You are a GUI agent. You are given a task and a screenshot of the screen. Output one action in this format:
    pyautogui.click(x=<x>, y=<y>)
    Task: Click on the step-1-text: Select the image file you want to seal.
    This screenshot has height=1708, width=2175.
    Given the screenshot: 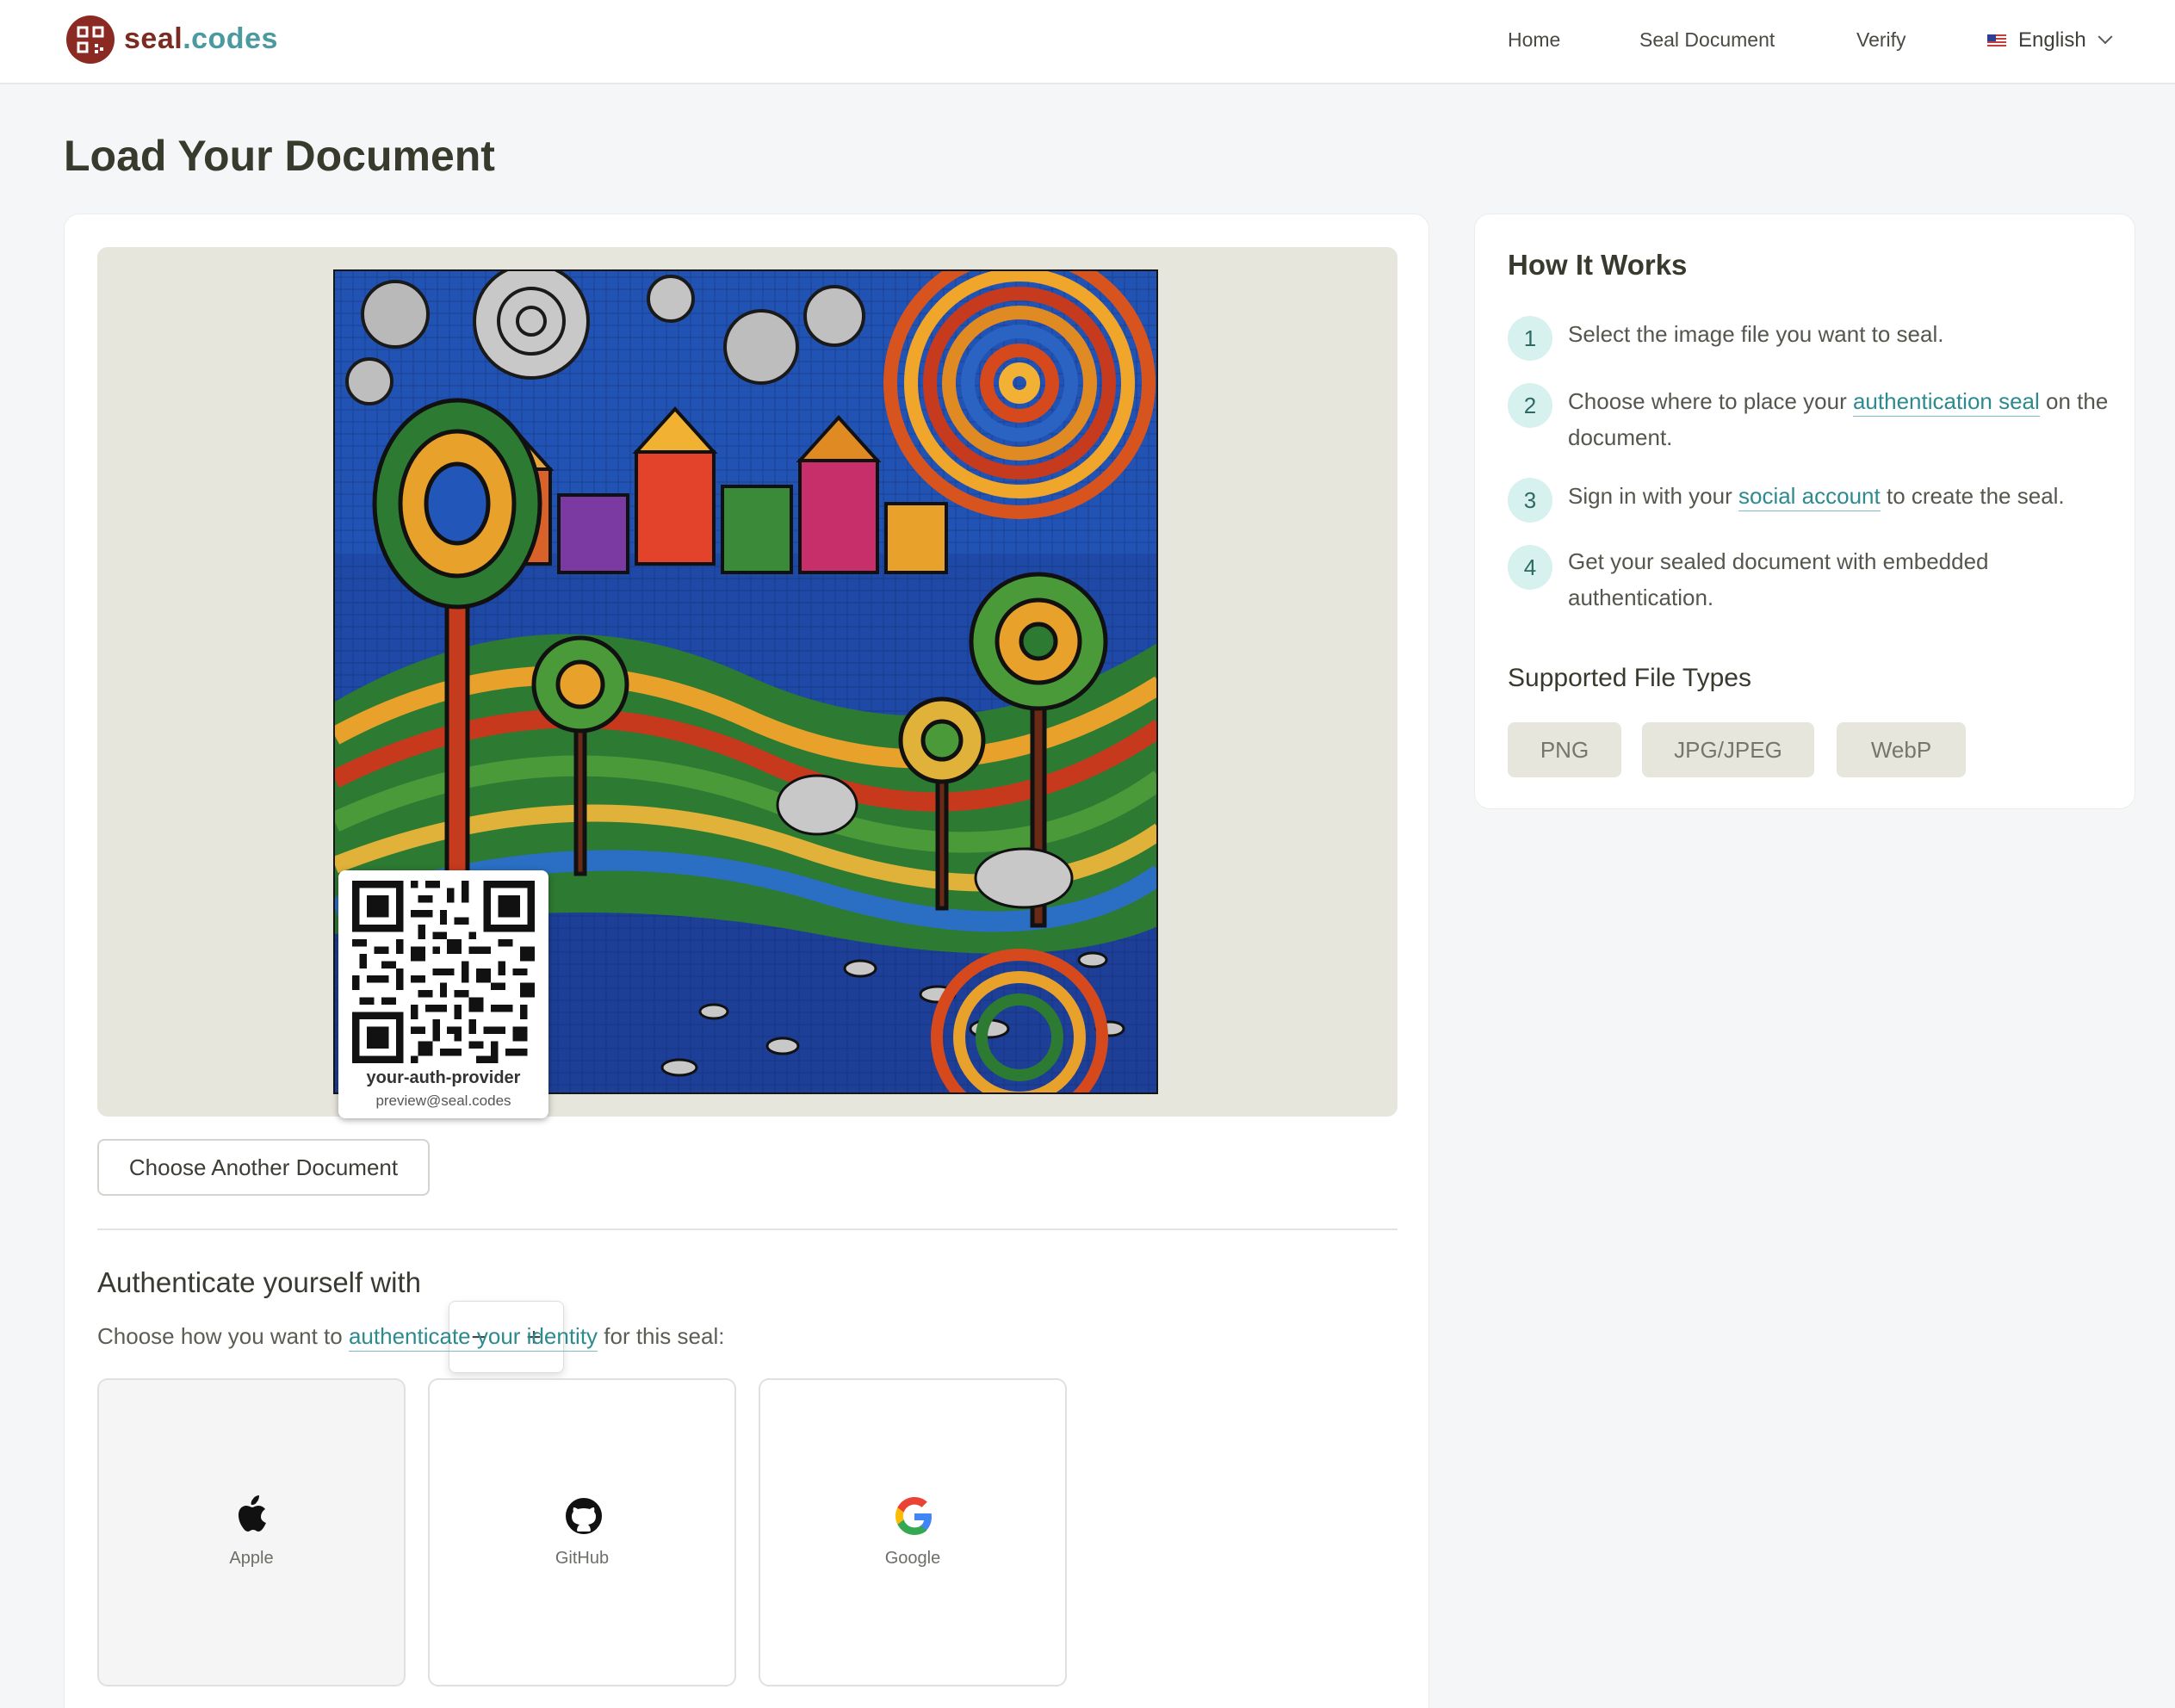 What is the action you would take?
    pyautogui.click(x=1842, y=334)
    